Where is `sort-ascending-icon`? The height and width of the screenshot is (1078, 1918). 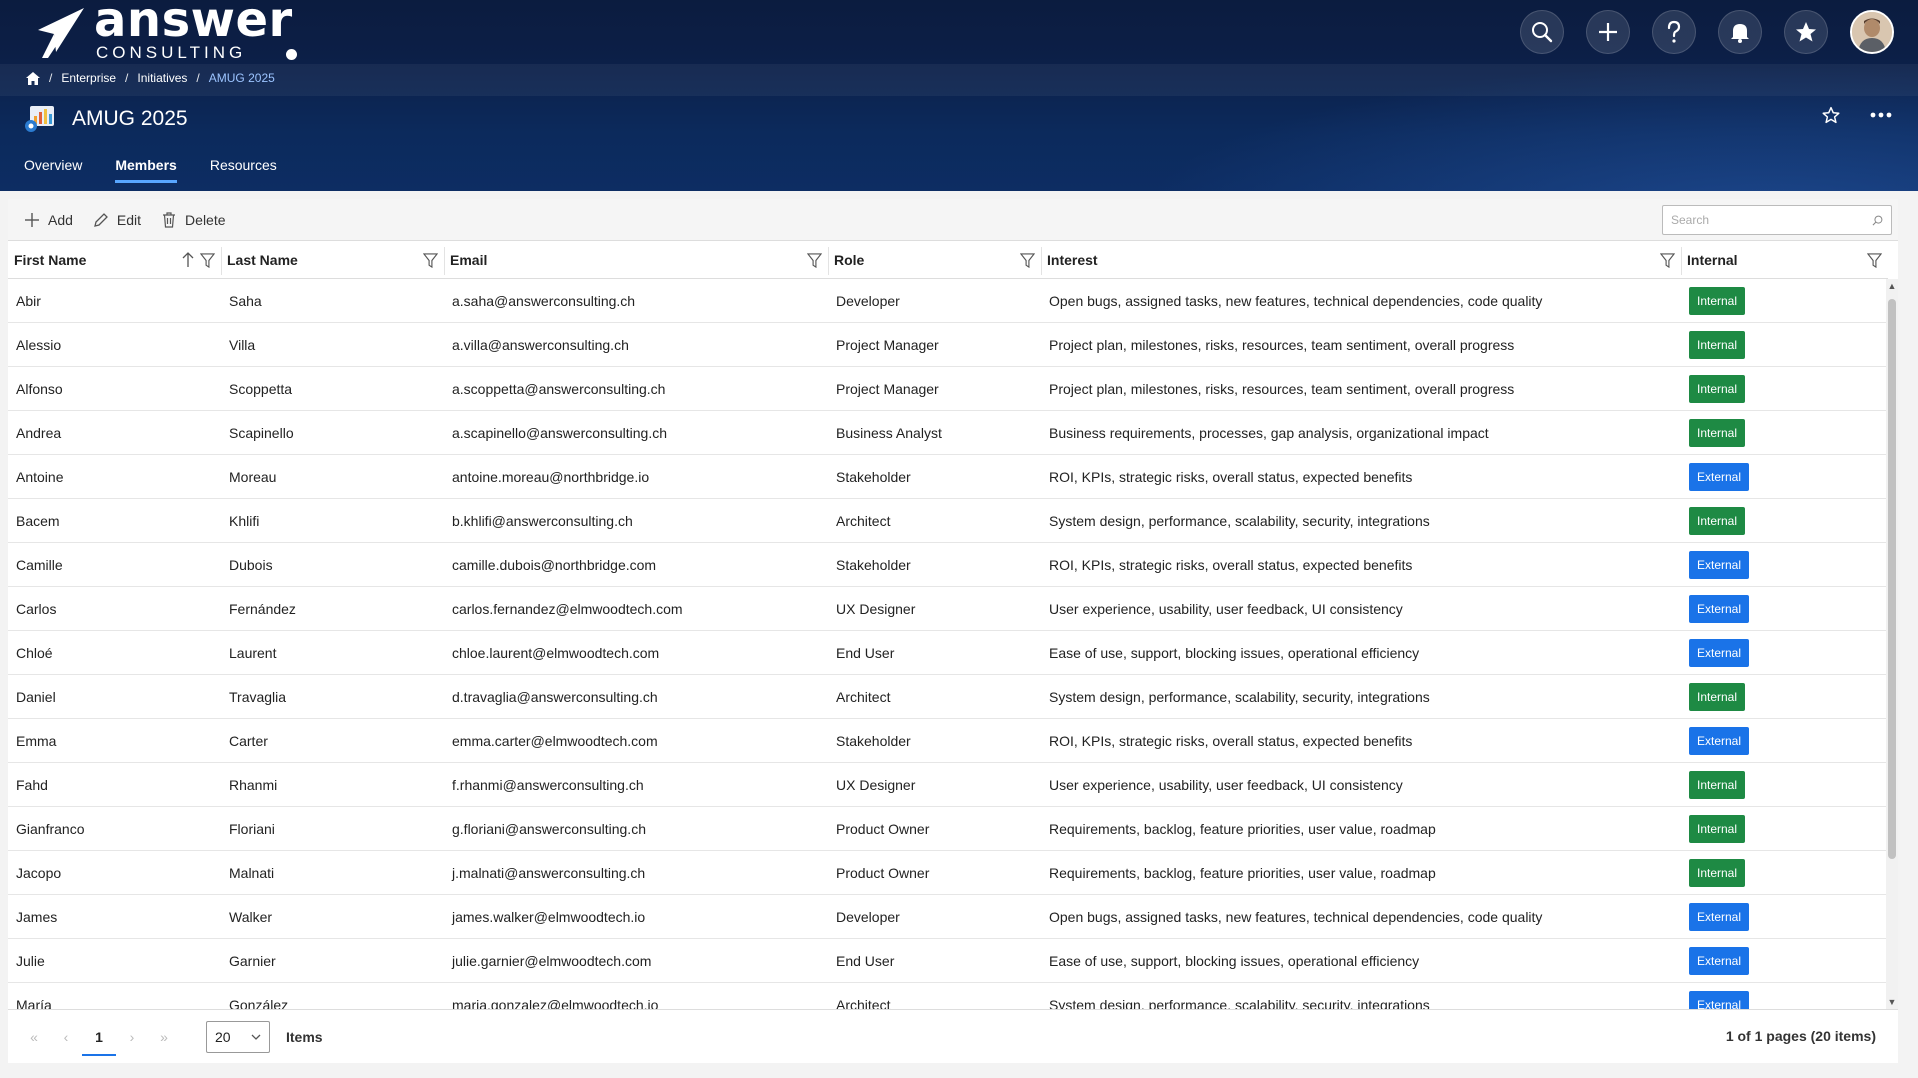
sort-ascending-icon is located at coordinates (188, 260).